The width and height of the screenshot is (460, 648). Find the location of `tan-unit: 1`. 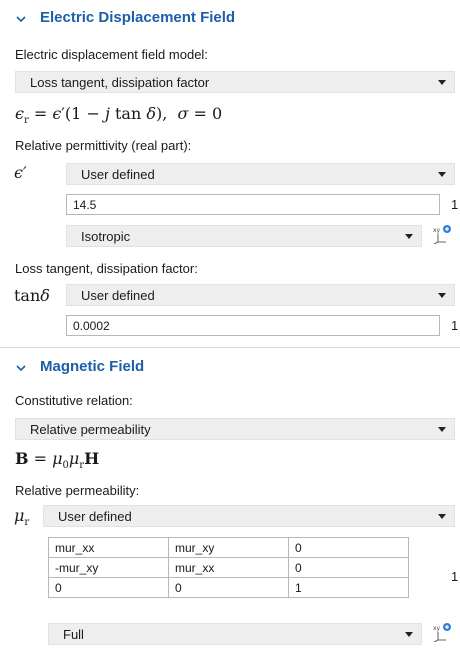

tan-unit: 1 is located at coordinates (455, 325).